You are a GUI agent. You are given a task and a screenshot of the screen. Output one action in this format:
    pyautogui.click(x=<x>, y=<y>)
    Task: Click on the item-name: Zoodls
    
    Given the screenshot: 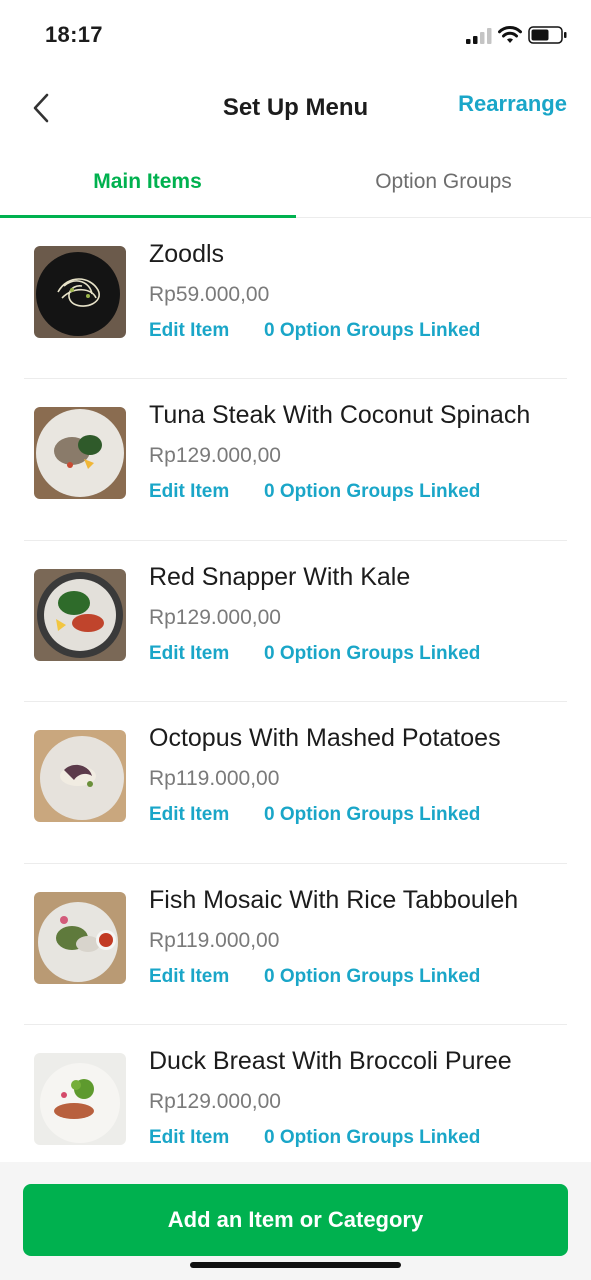 What is the action you would take?
    pyautogui.click(x=187, y=254)
    